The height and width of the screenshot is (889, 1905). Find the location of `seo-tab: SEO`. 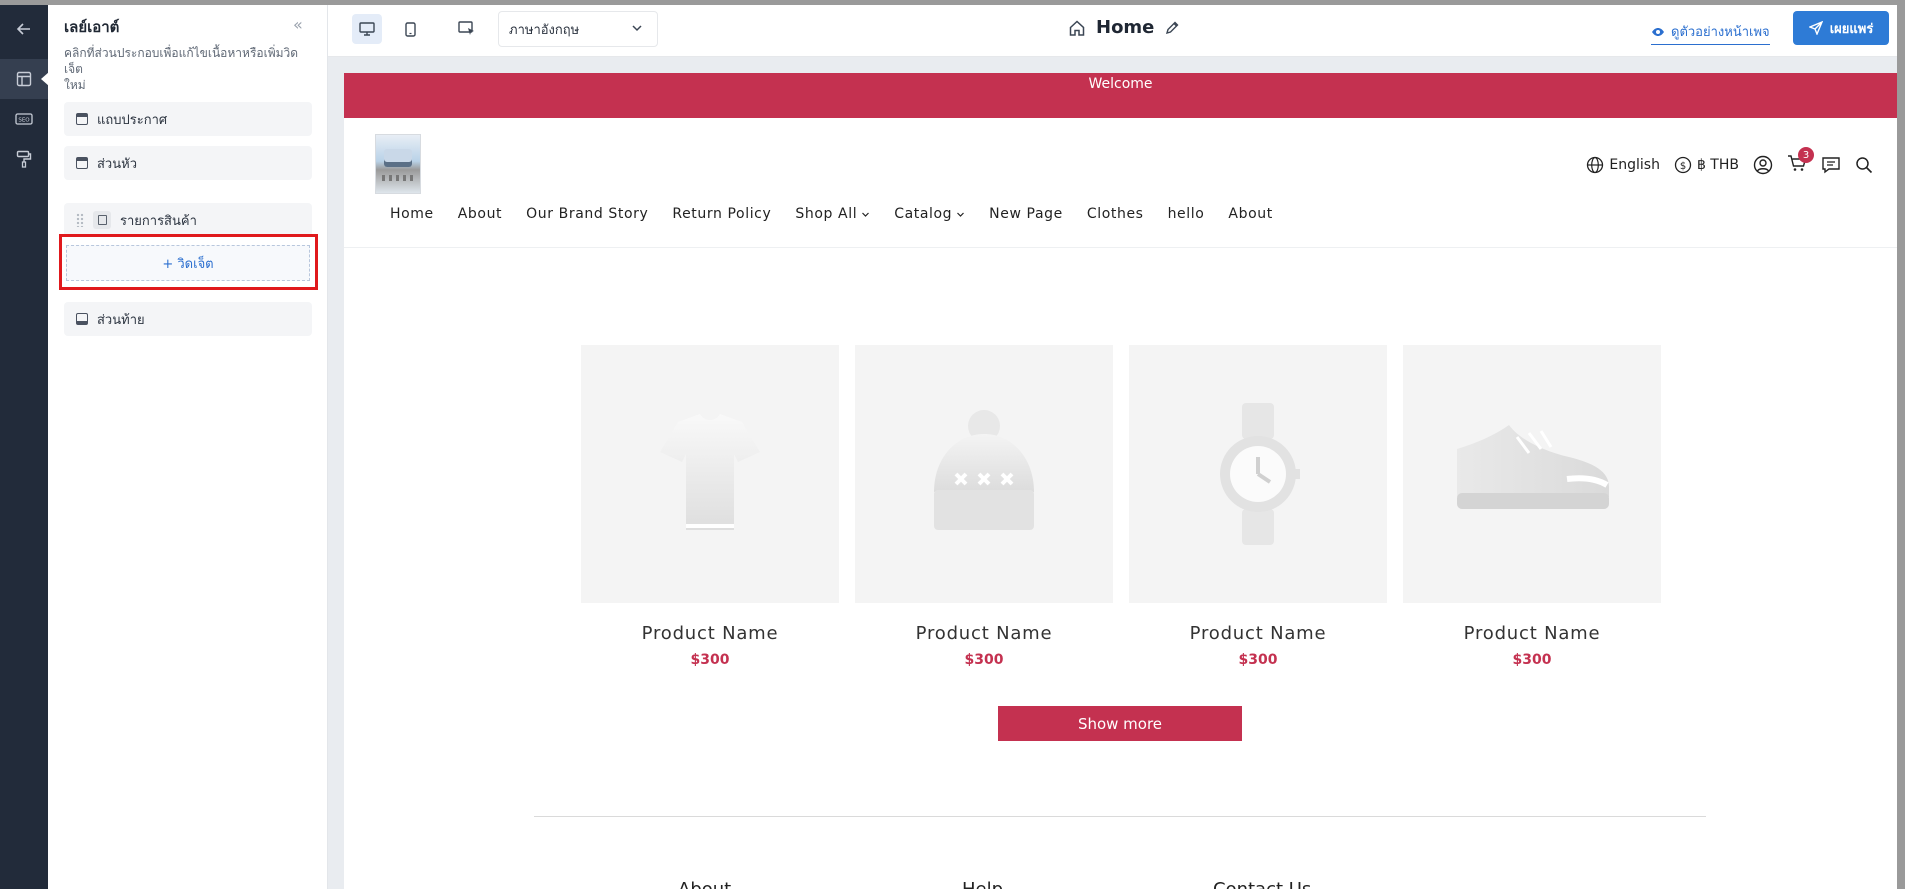

seo-tab: SEO is located at coordinates (24, 119).